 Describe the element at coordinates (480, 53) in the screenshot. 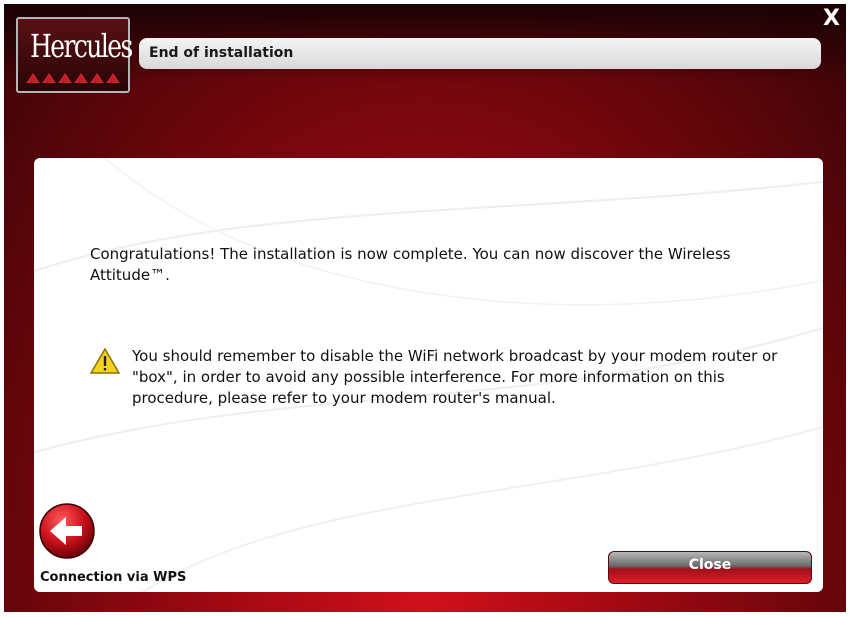

I see `page-title: End of installation` at that location.